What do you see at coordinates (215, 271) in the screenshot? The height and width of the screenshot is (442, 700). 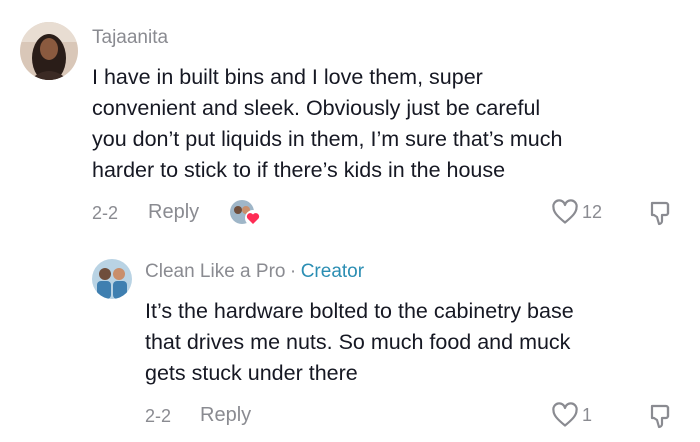 I see `comment-username: Clean Like a Pro` at bounding box center [215, 271].